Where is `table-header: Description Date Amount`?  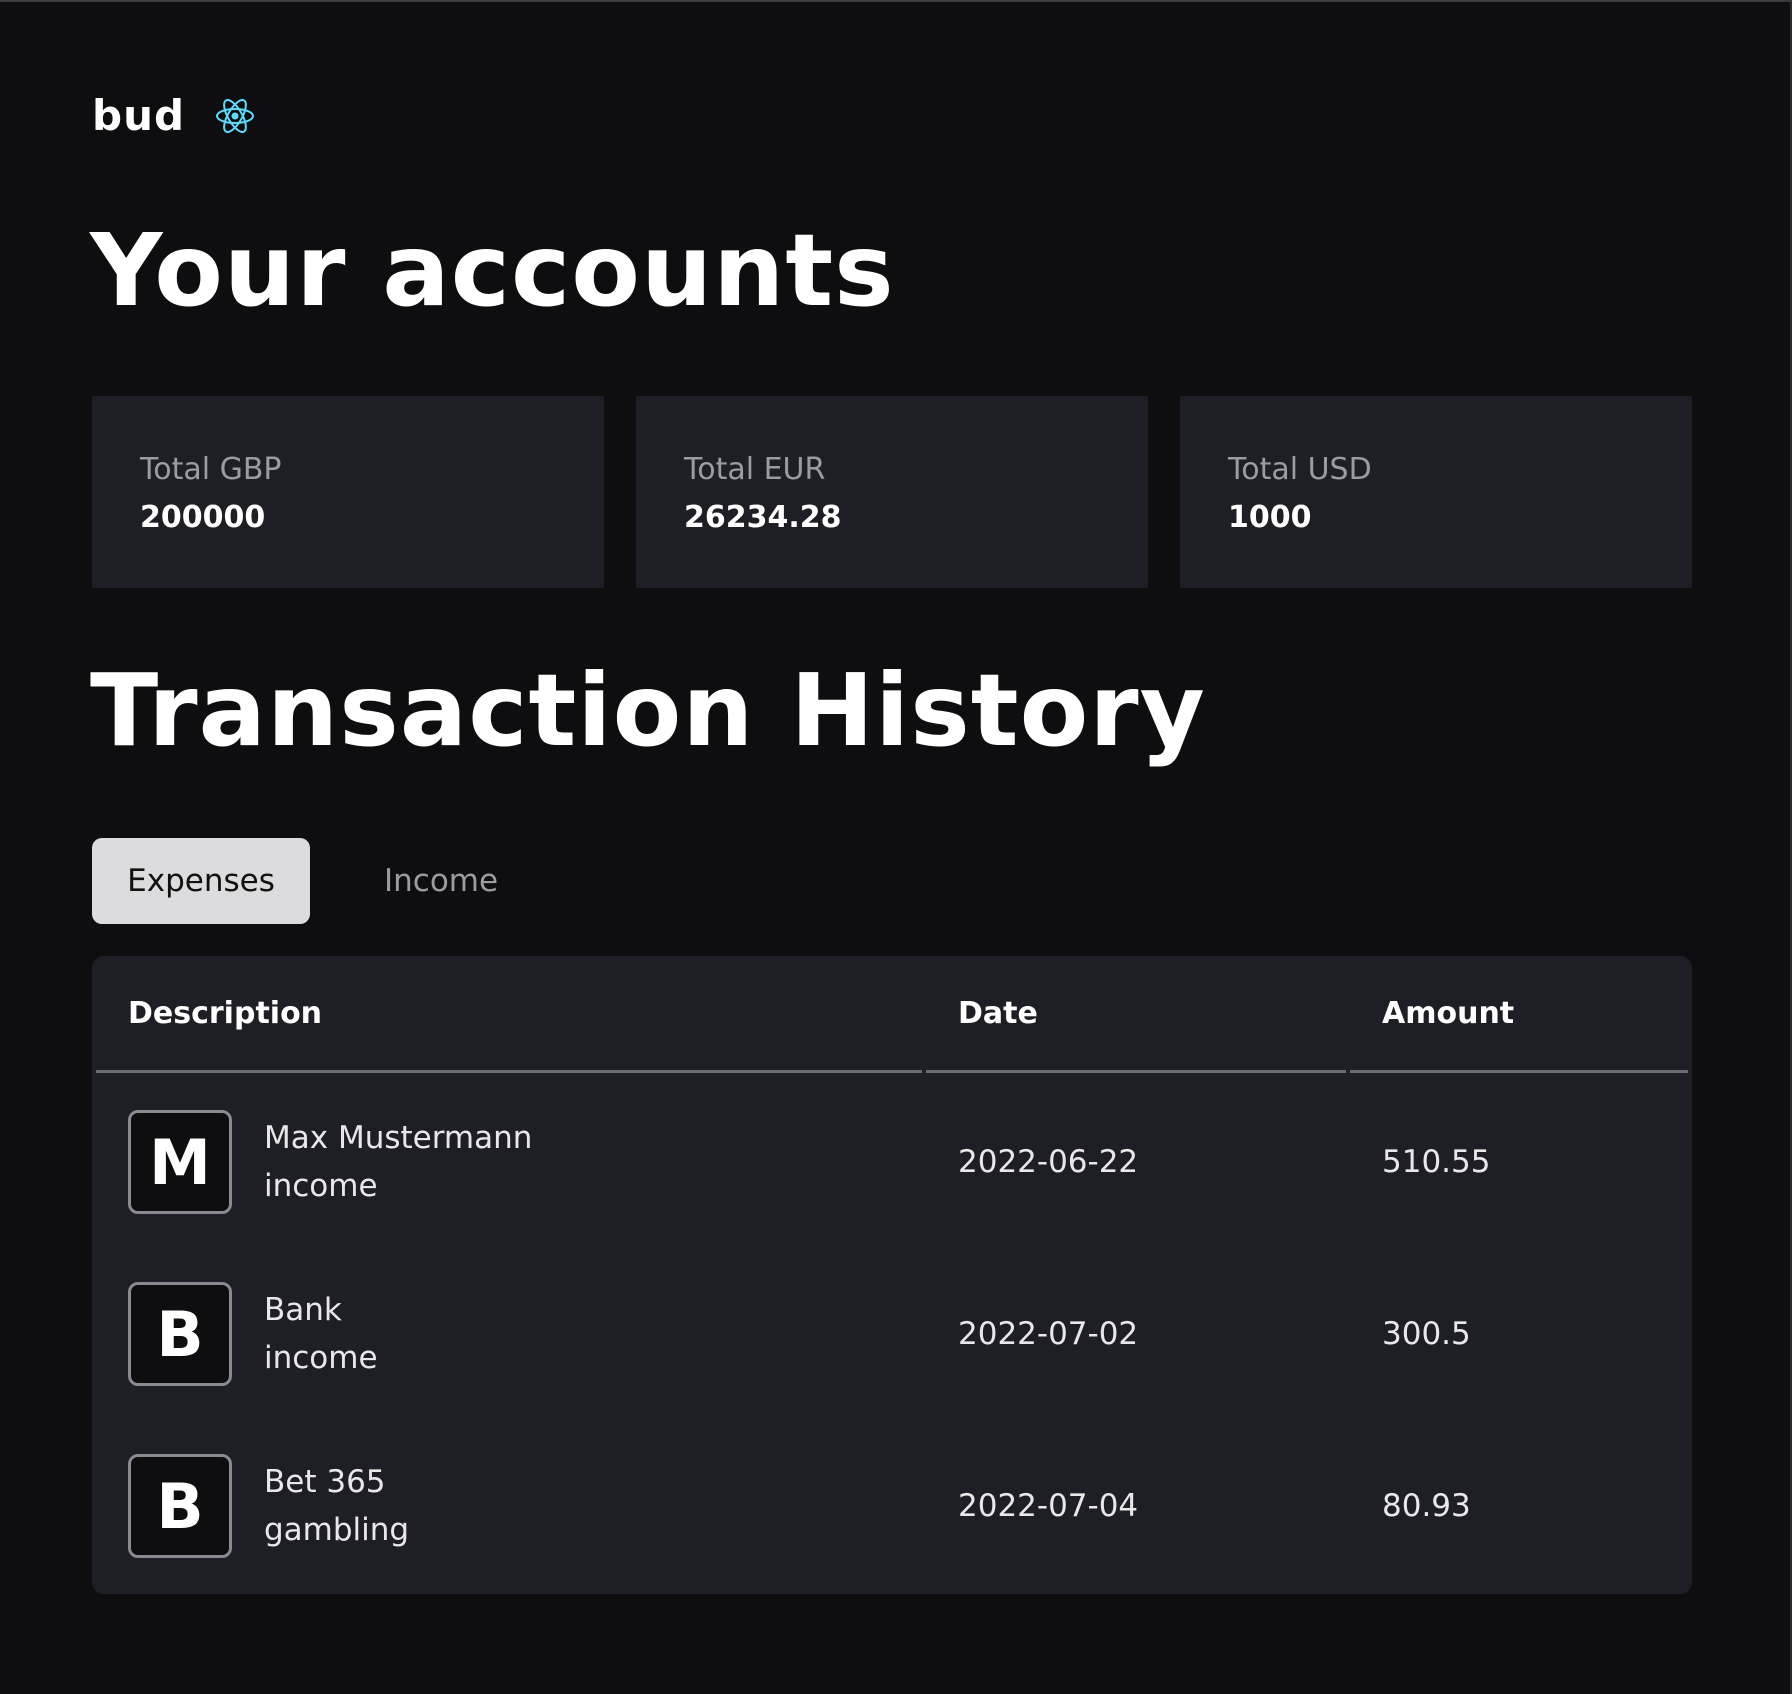 table-header: Description Date Amount is located at coordinates (892, 1015).